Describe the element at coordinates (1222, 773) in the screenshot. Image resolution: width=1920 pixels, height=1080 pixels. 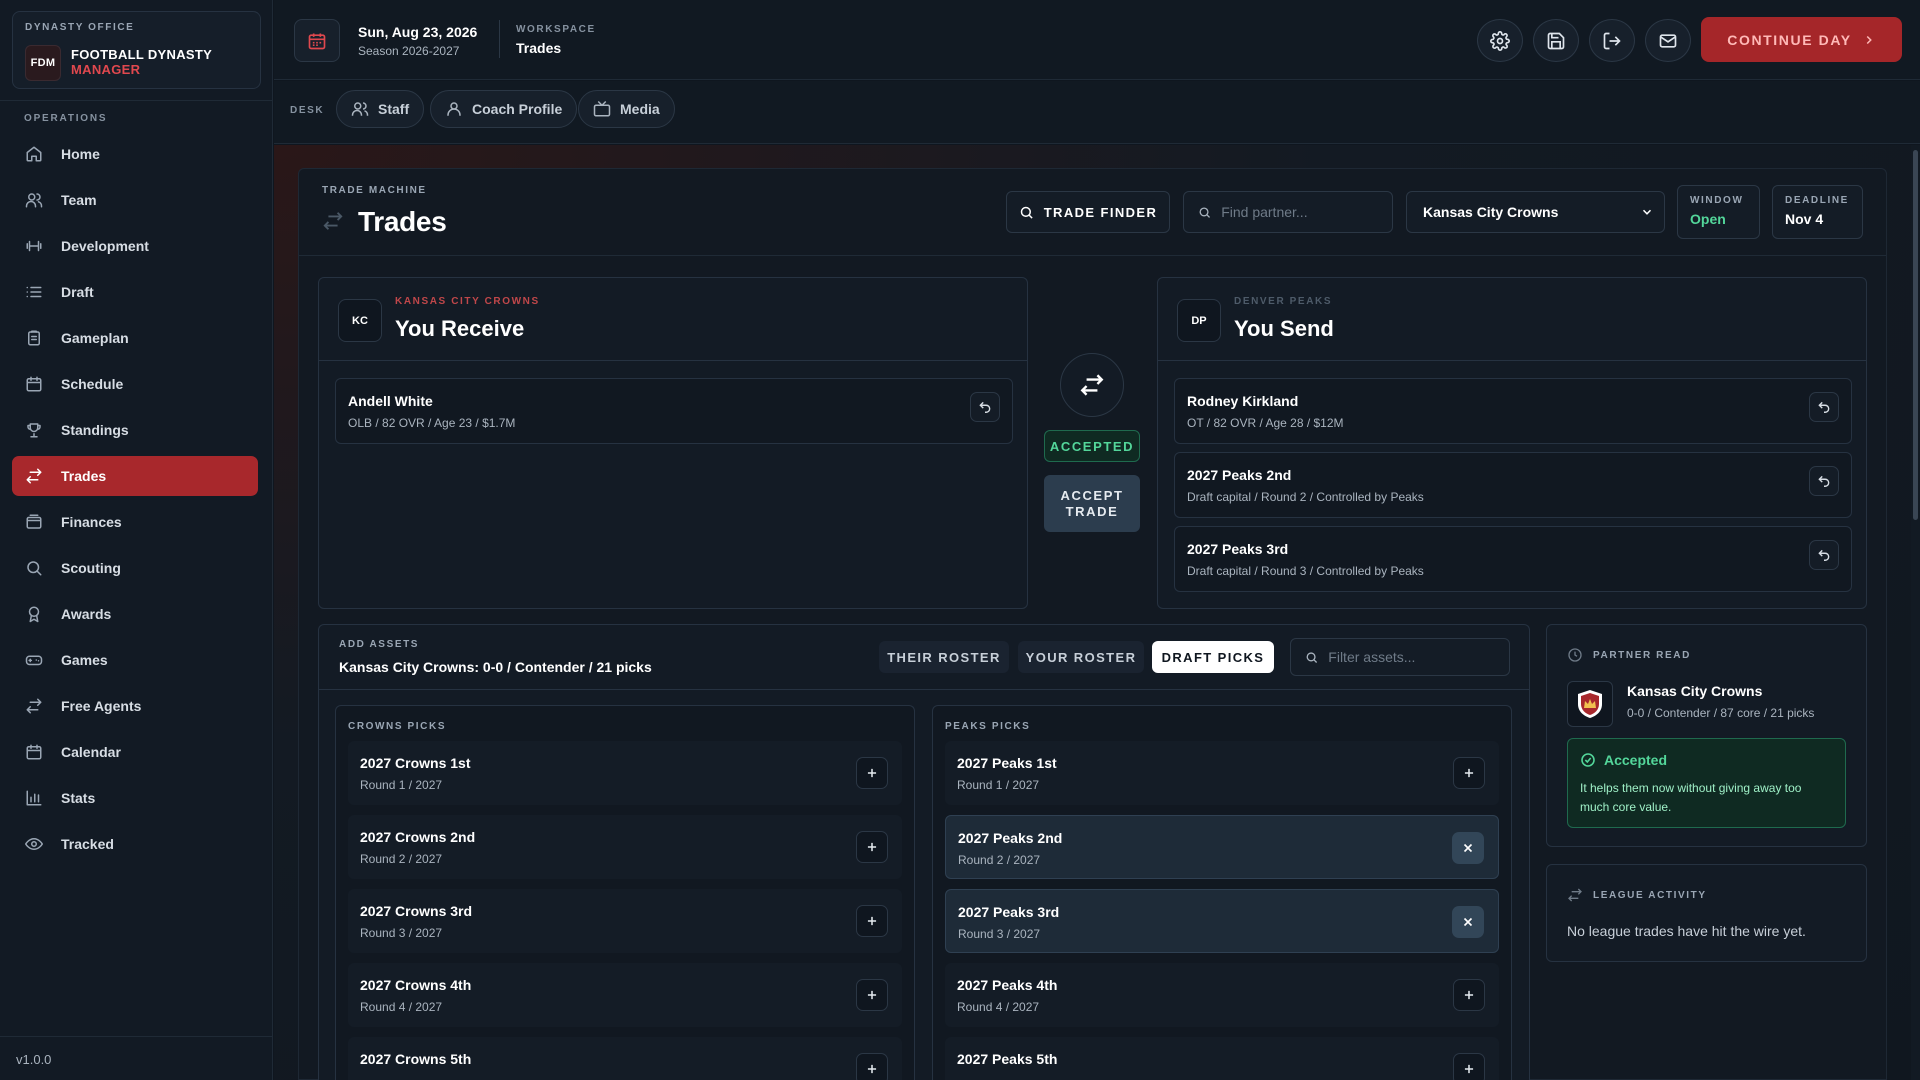
I see `pick-row: 2027 Peaks 1st Round 1 / 2027` at that location.